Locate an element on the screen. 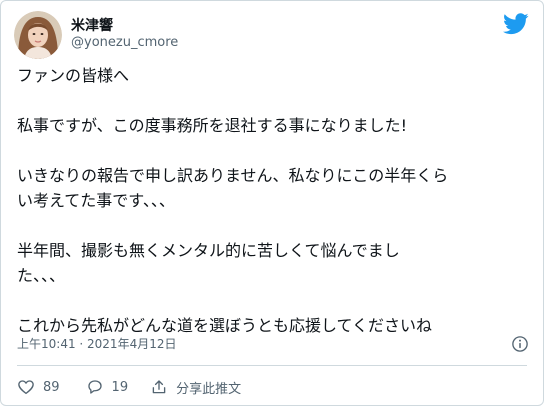  avatar-photo is located at coordinates (38, 35).